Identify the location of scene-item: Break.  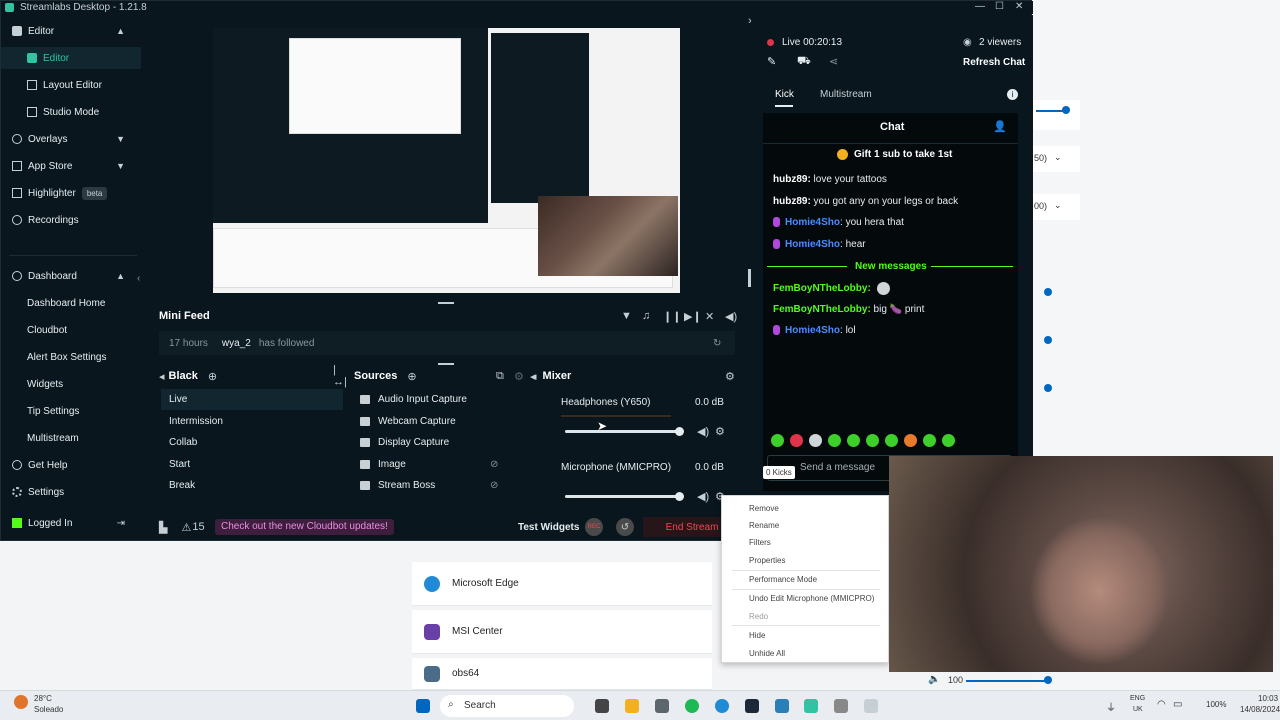
(252, 485).